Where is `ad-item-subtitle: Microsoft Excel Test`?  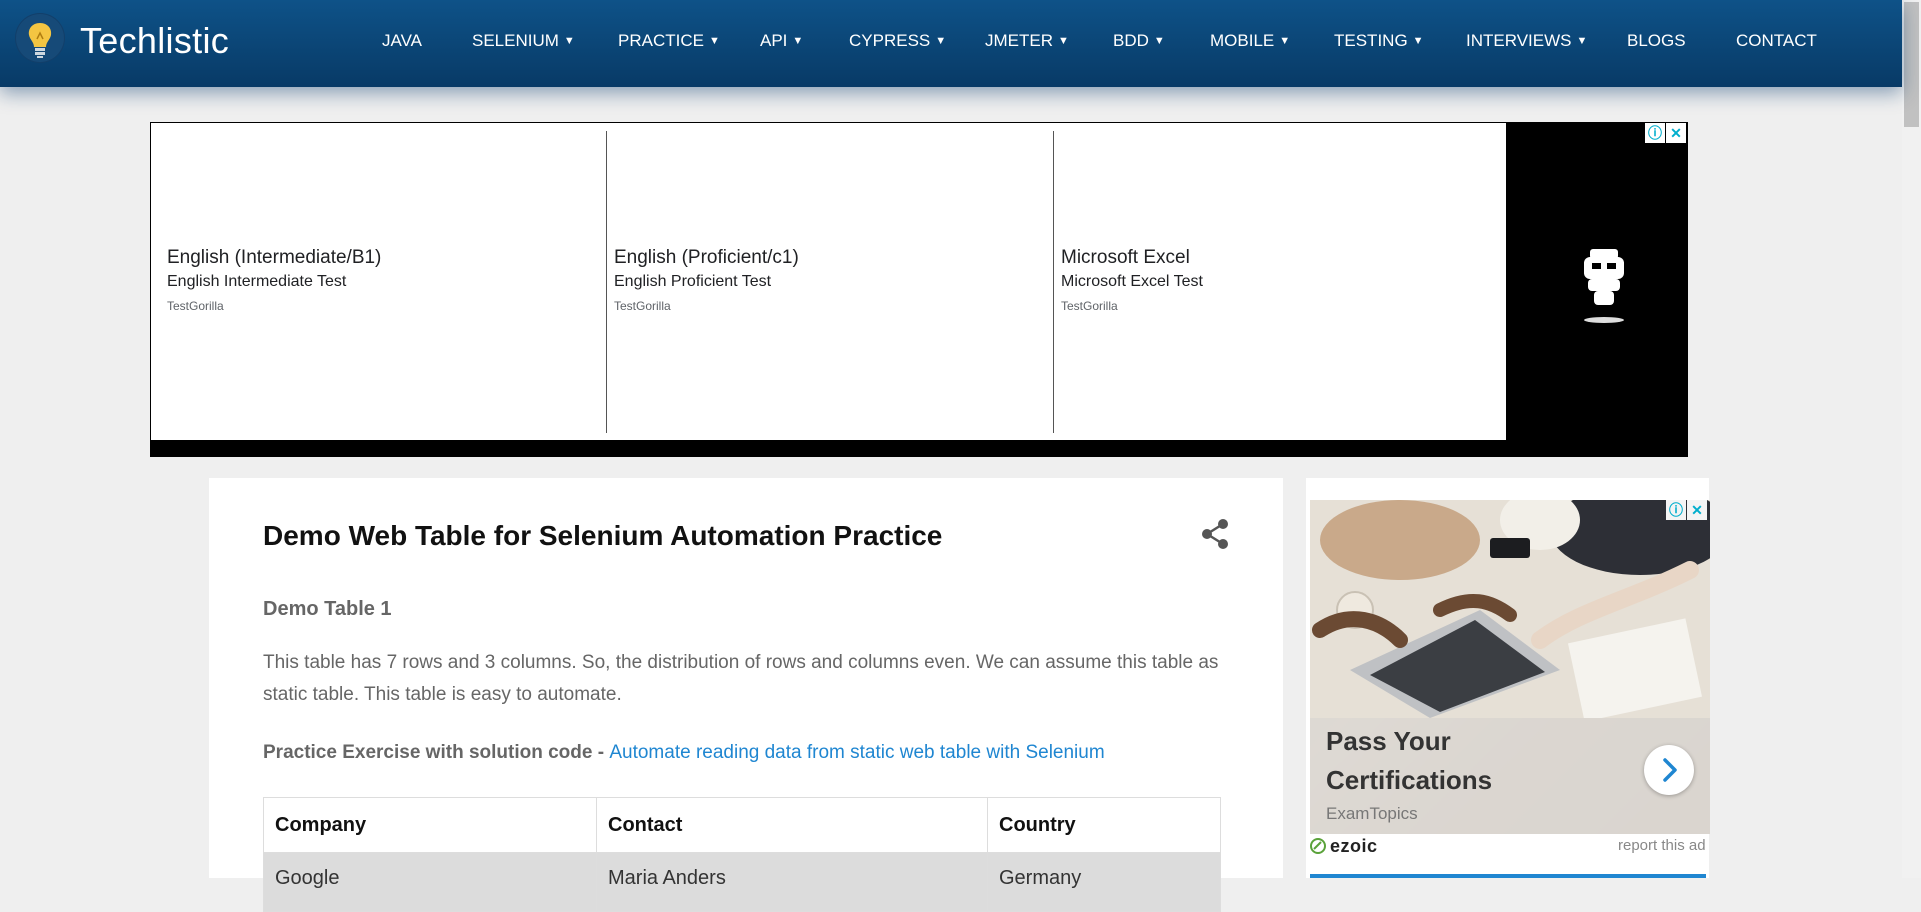 ad-item-subtitle: Microsoft Excel Test is located at coordinates (1132, 281).